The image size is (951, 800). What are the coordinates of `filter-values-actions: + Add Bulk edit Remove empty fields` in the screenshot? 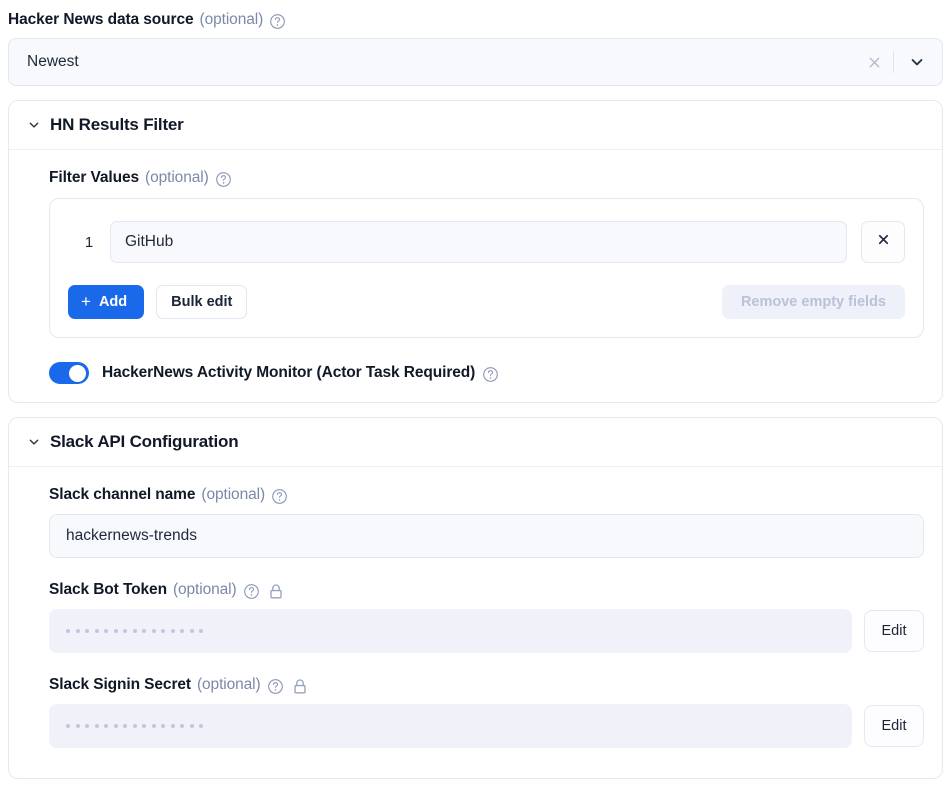 It's located at (486, 302).